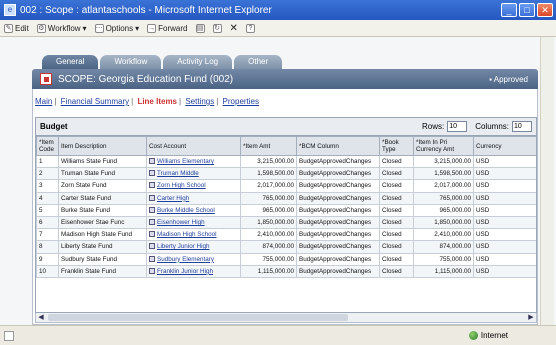 The height and width of the screenshot is (345, 556). What do you see at coordinates (338, 146) in the screenshot?
I see `column-header: *BCM Column` at bounding box center [338, 146].